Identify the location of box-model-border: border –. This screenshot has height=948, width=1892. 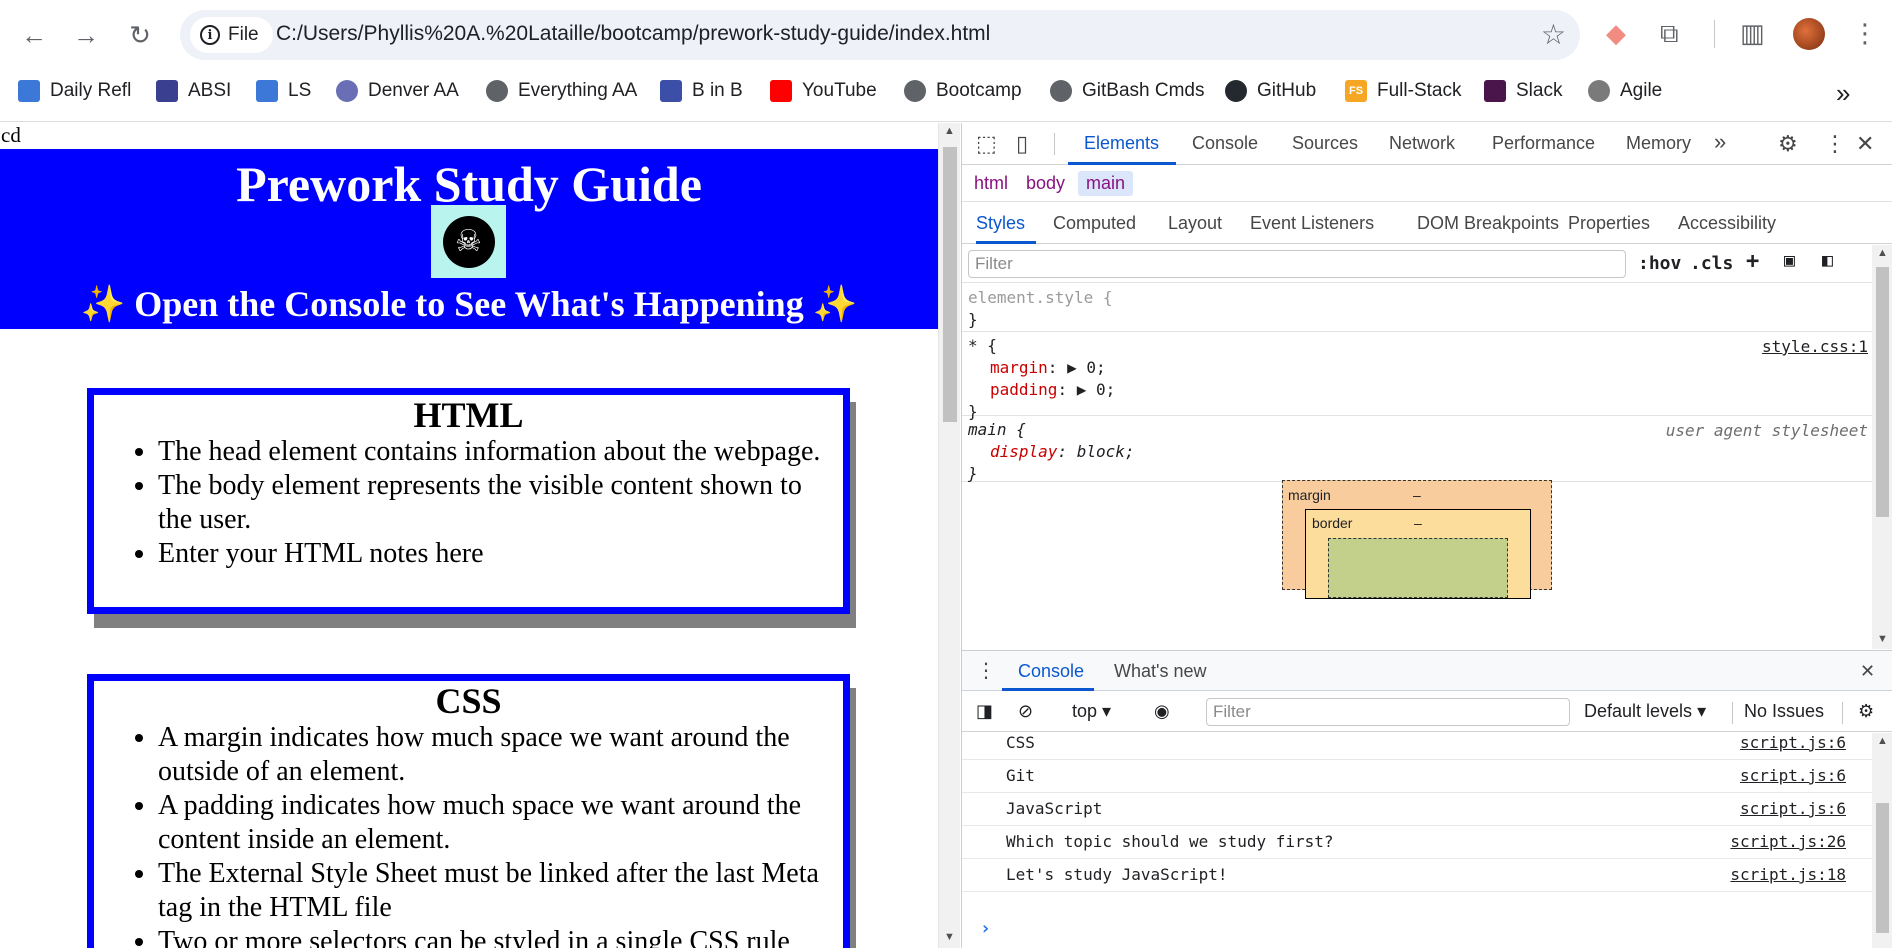
(1418, 554).